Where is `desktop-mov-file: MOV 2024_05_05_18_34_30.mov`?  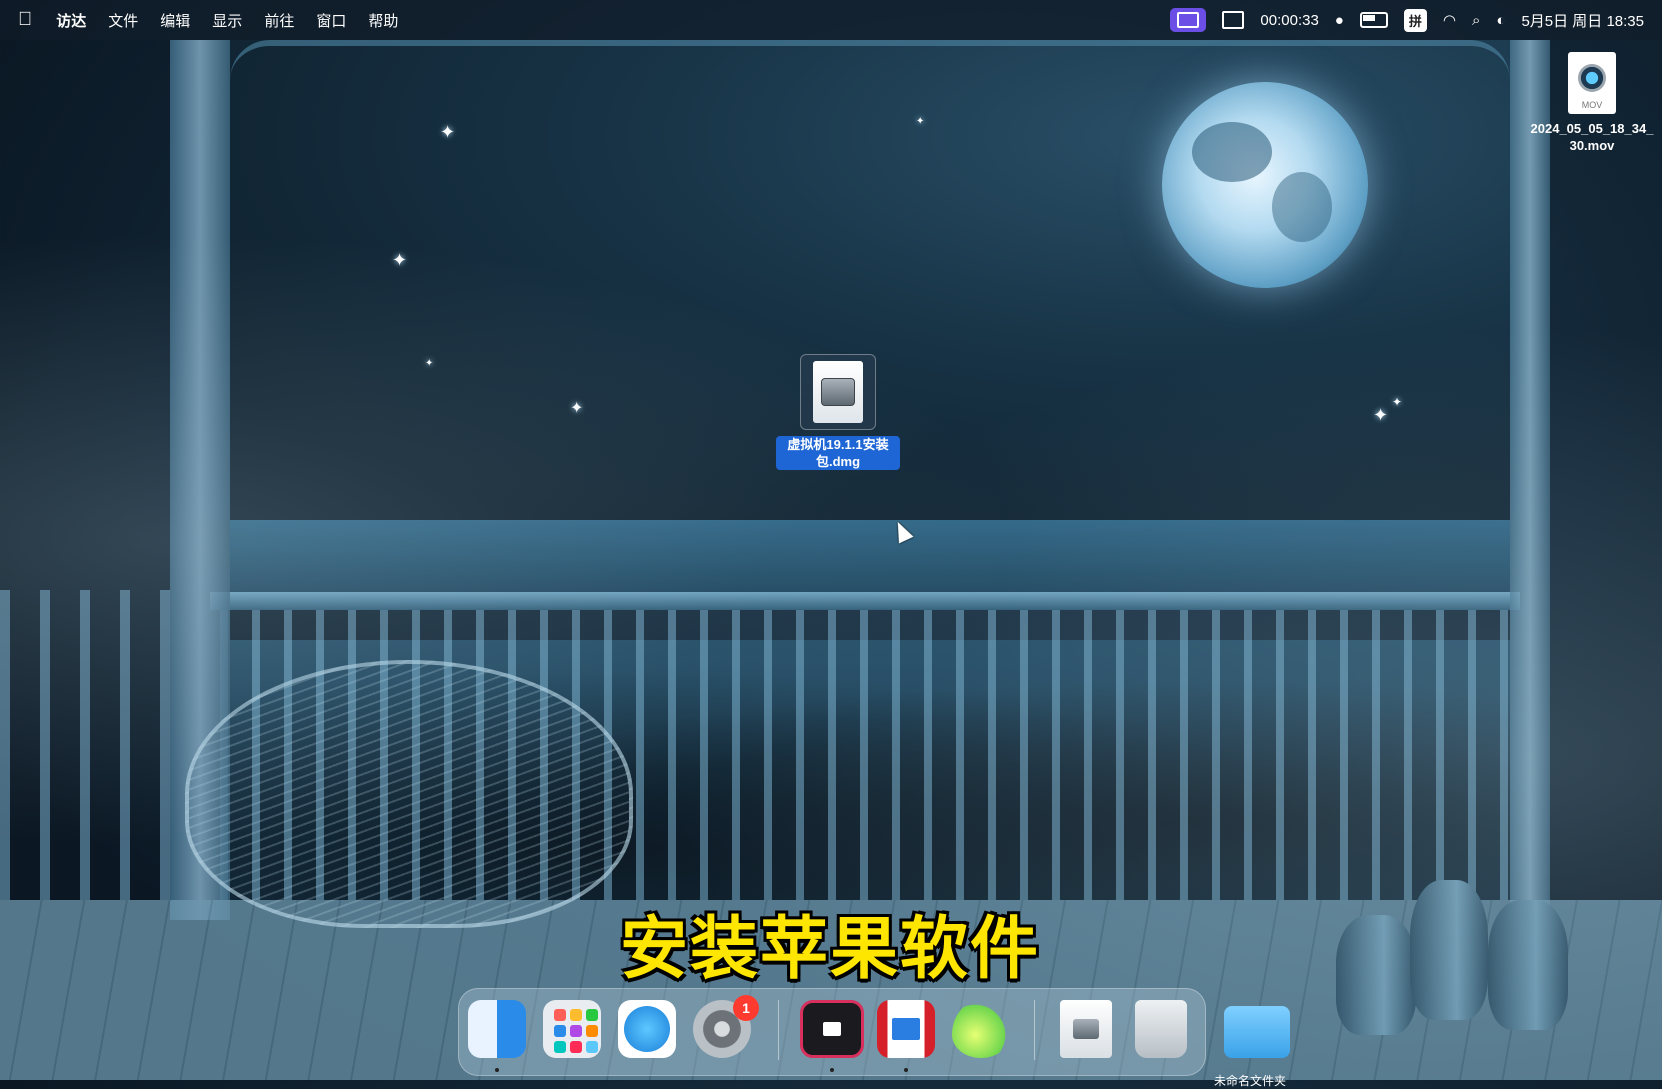 desktop-mov-file: MOV 2024_05_05_18_34_30.mov is located at coordinates (1592, 103).